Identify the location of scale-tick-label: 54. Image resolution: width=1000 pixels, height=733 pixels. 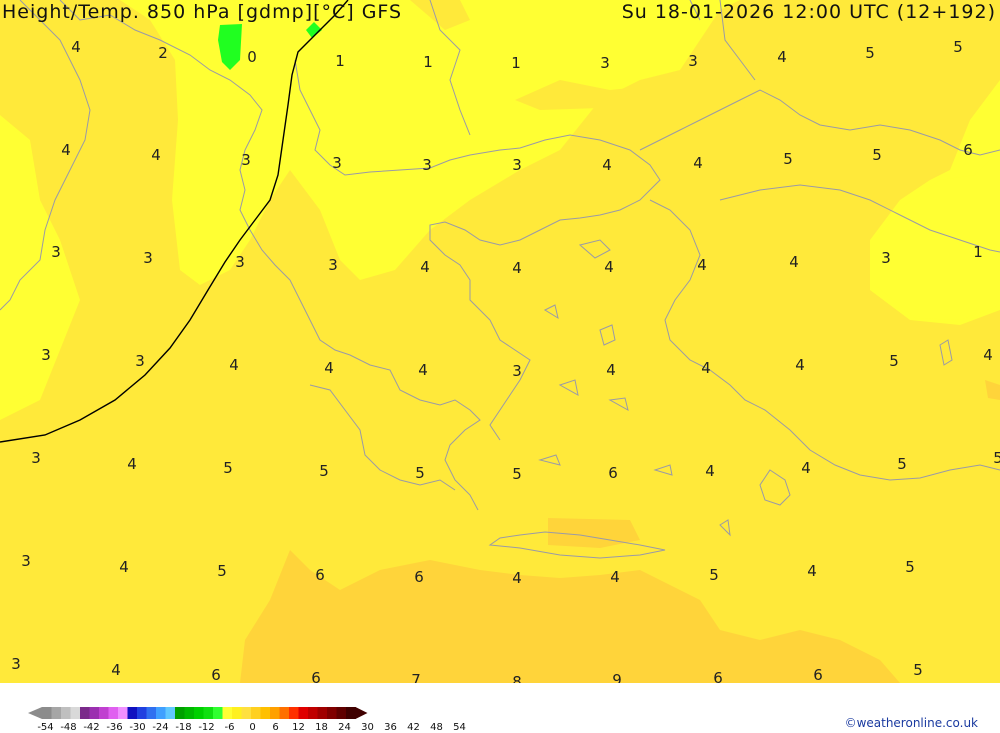
(459, 727).